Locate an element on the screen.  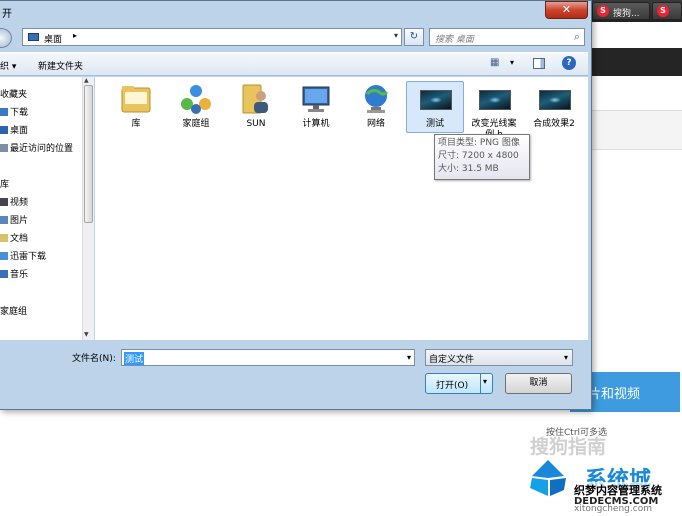
file-item-computer: 计算机 is located at coordinates (316, 106).